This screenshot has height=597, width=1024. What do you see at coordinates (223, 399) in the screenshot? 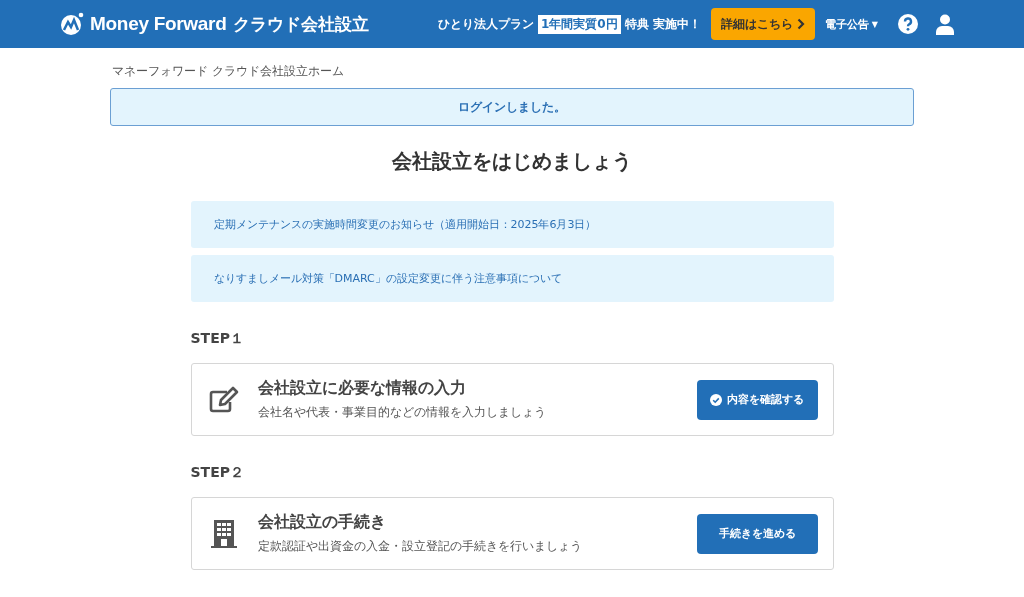
I see `edit-icon` at bounding box center [223, 399].